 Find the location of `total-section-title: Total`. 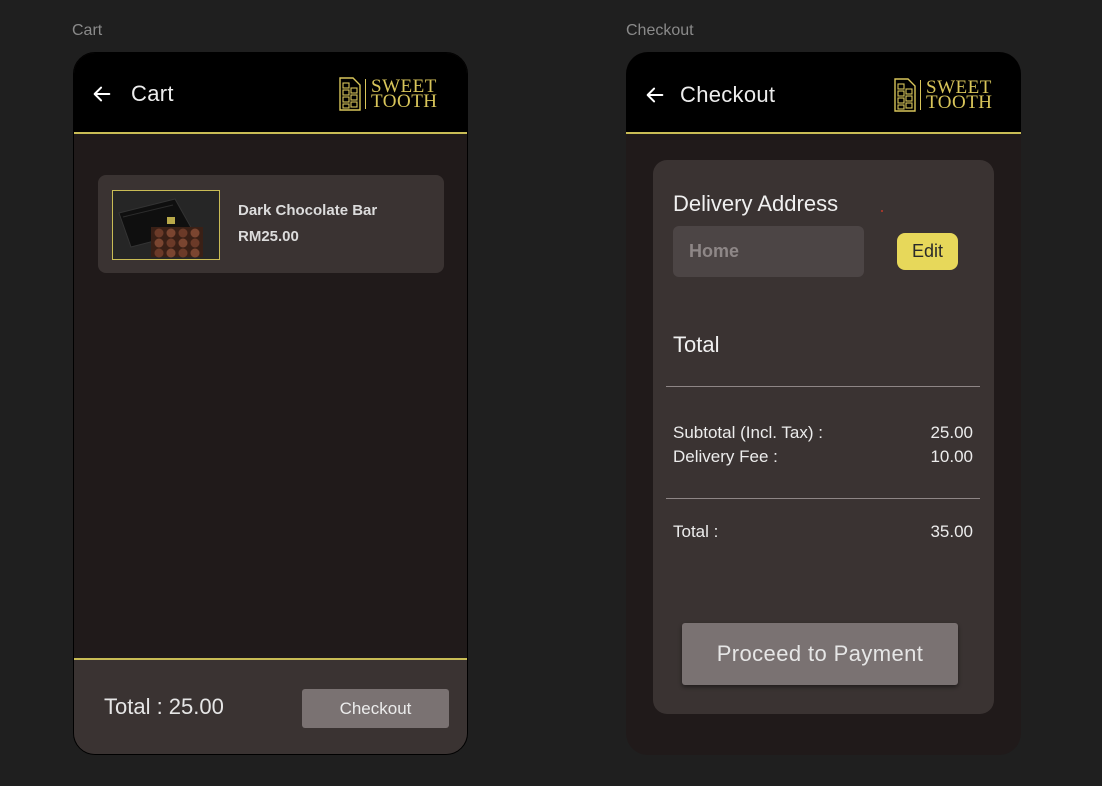

total-section-title: Total is located at coordinates (696, 344).